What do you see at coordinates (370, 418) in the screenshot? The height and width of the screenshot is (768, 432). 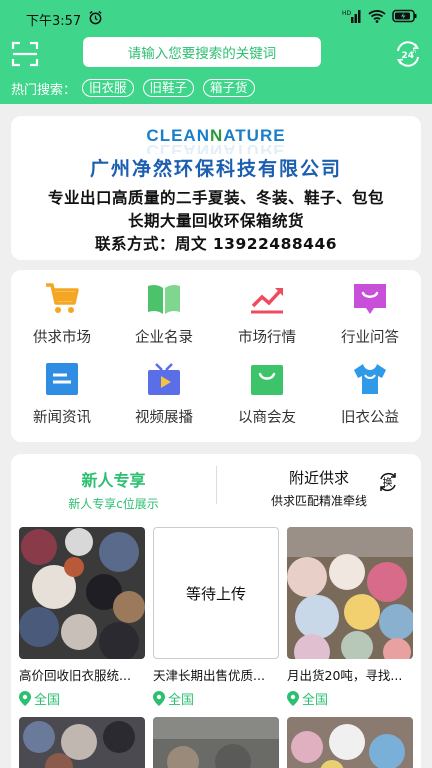 I see `category-label: 旧衣公益` at bounding box center [370, 418].